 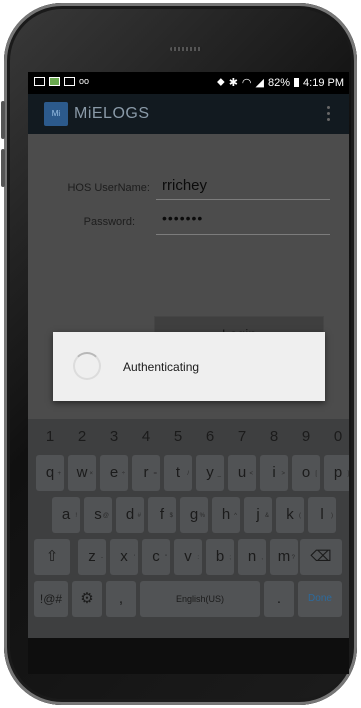 What do you see at coordinates (297, 82) in the screenshot?
I see `battery-icon` at bounding box center [297, 82].